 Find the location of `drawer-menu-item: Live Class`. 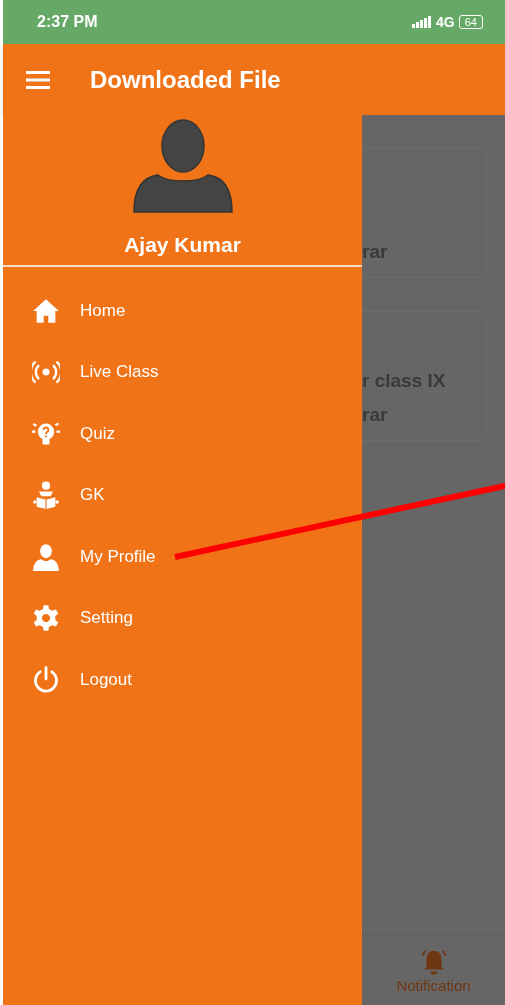

drawer-menu-item: Live Class is located at coordinates (182, 372).